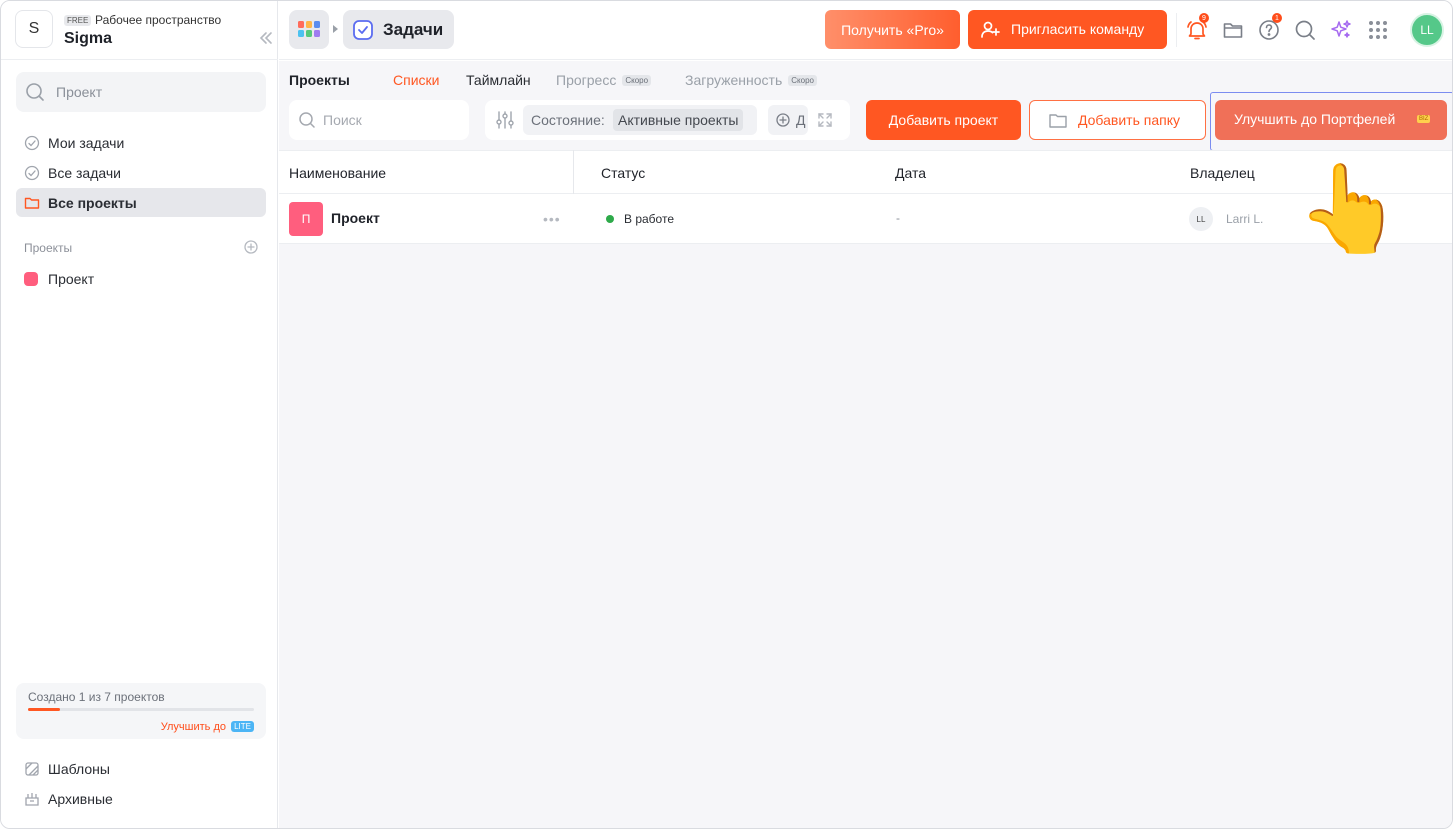 The width and height of the screenshot is (1453, 829). Describe the element at coordinates (825, 121) in the screenshot. I see `expand-icon` at that location.